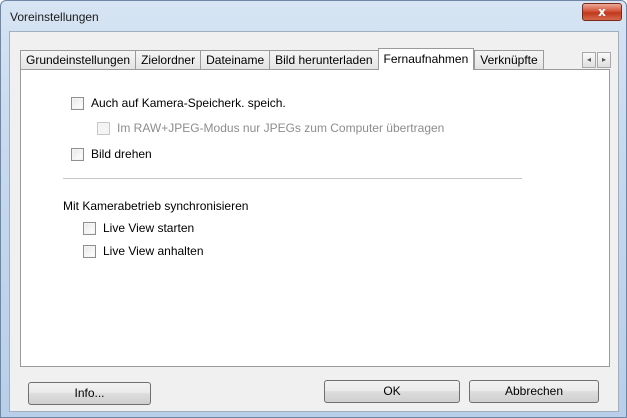  Describe the element at coordinates (153, 251) in the screenshot. I see `live-view-stop-label: Live View anhalten` at that location.